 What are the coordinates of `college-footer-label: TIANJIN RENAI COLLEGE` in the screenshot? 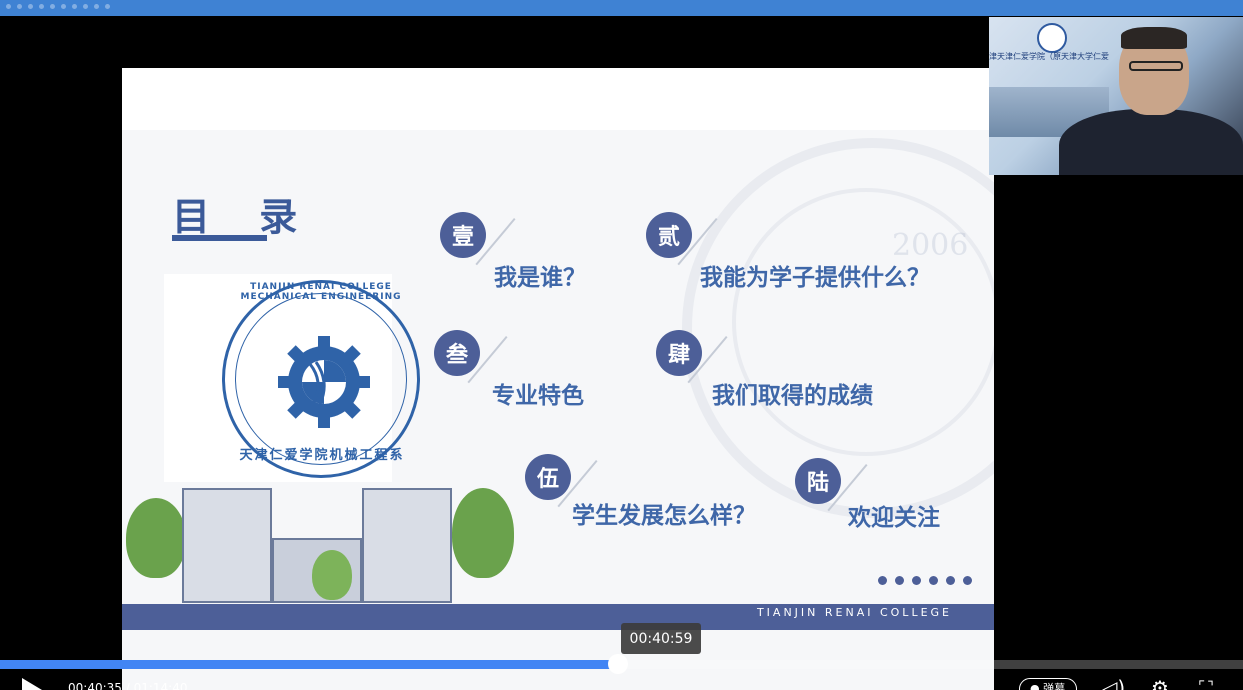 It's located at (854, 612).